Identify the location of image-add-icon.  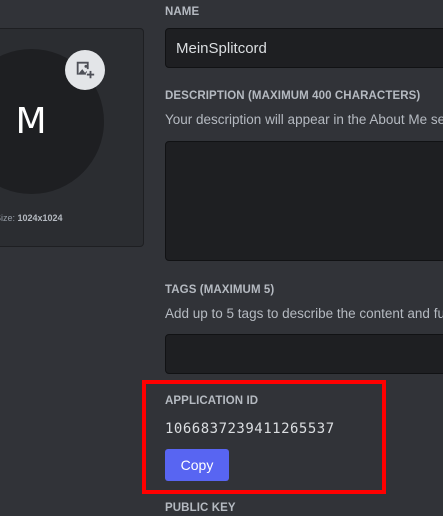
(85, 70).